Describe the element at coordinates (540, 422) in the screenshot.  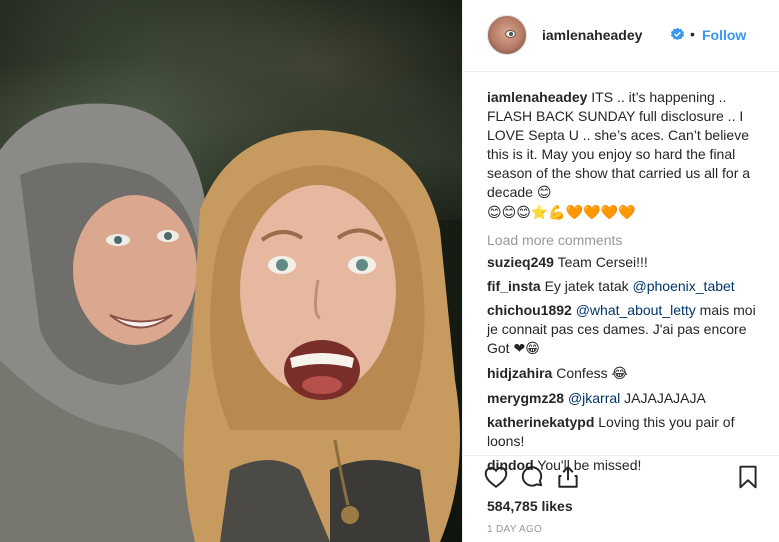
I see `comment-username: katherinekatypd` at that location.